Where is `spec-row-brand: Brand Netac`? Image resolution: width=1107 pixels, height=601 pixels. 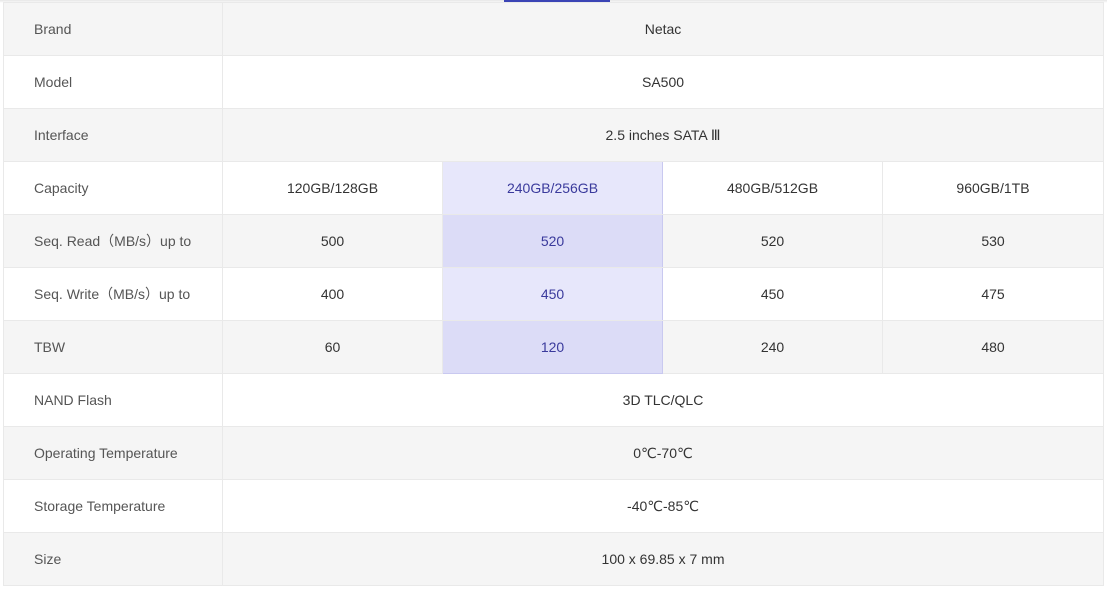 spec-row-brand: Brand Netac is located at coordinates (554, 29).